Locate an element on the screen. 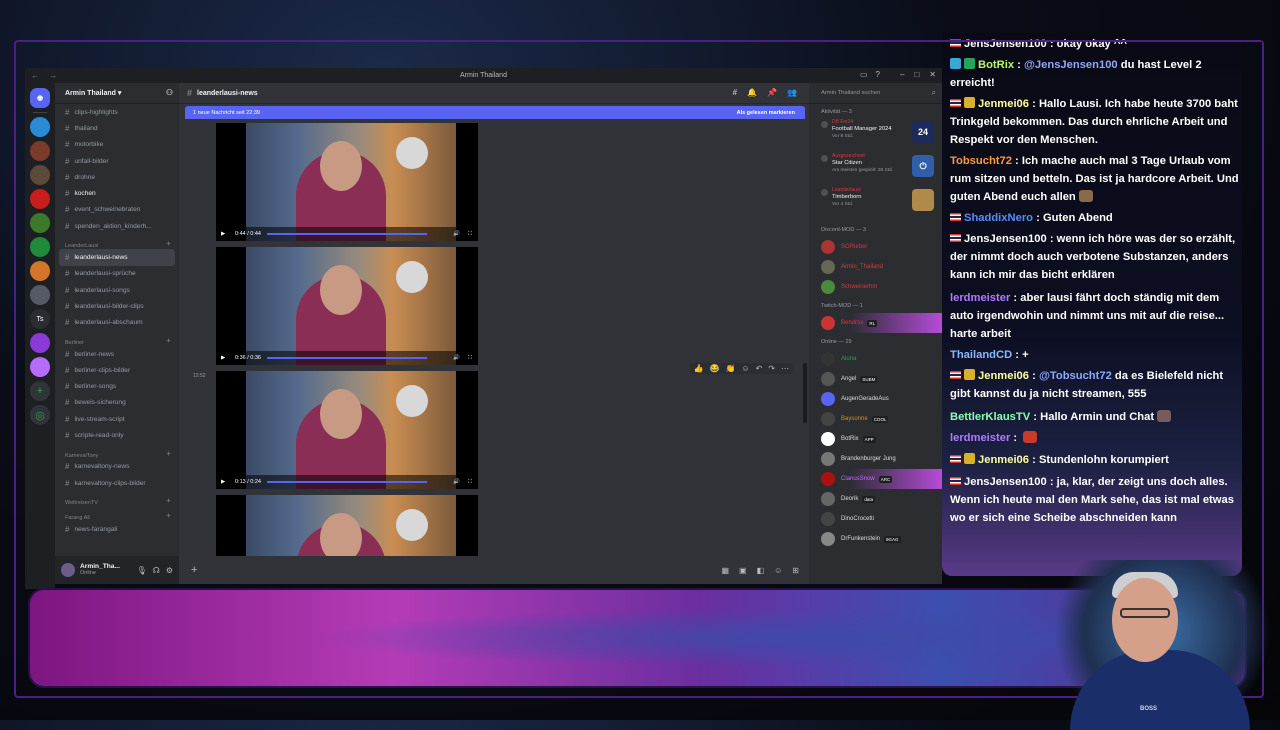 Image resolution: width=1280 pixels, height=730 pixels. notification-bell-icon: 🔔 is located at coordinates (752, 92).